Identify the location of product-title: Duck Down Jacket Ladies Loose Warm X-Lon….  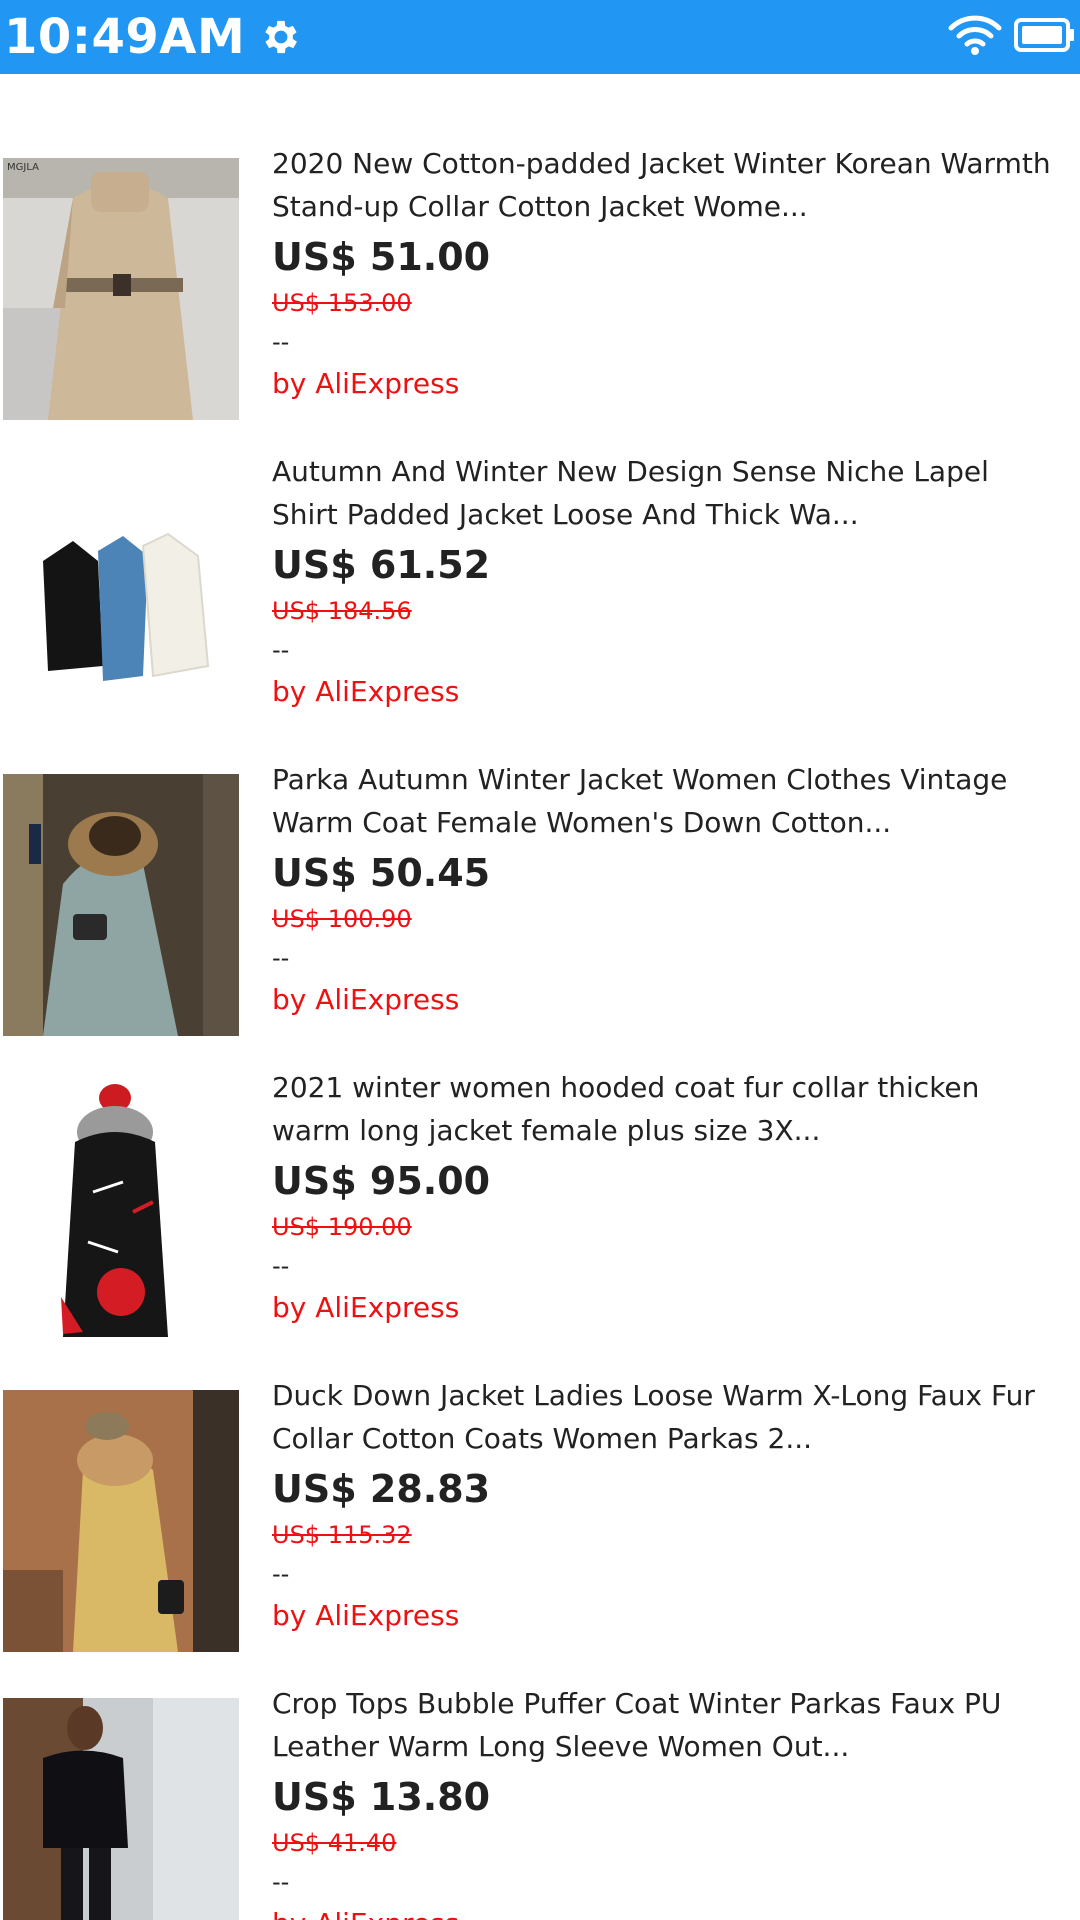
(676, 1417).